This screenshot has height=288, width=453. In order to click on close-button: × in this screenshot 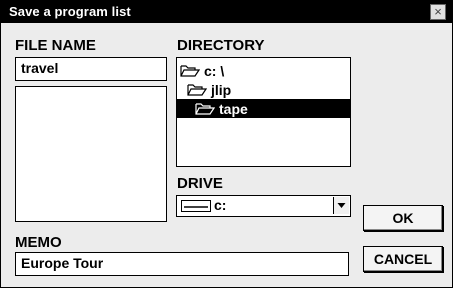, I will do `click(438, 12)`.